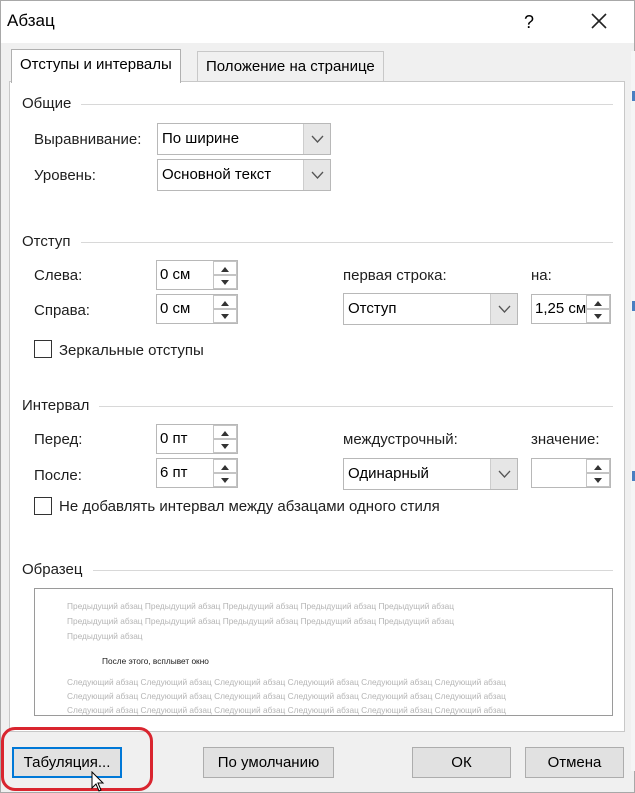 The width and height of the screenshot is (635, 793). I want to click on first-line-by-value: 1,25 см, so click(561, 308).